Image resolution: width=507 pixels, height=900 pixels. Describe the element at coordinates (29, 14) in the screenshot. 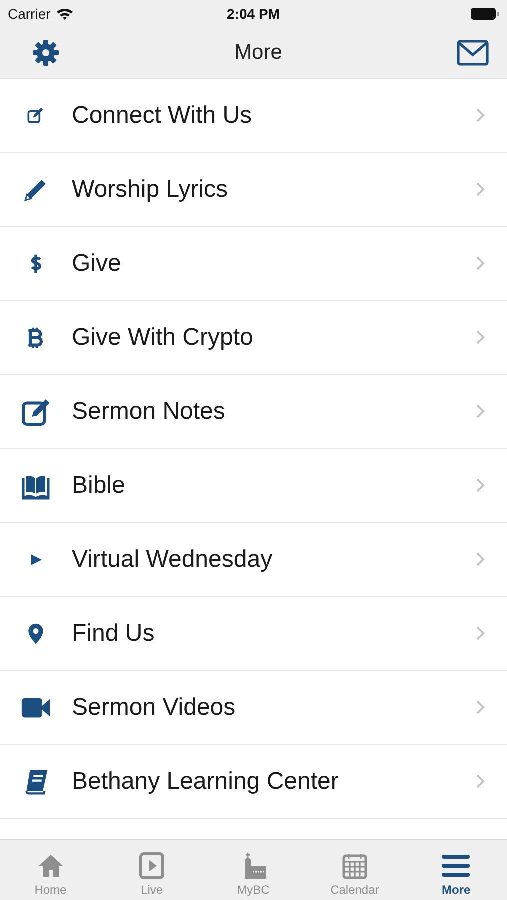

I see `carrier-label: Carrier` at that location.